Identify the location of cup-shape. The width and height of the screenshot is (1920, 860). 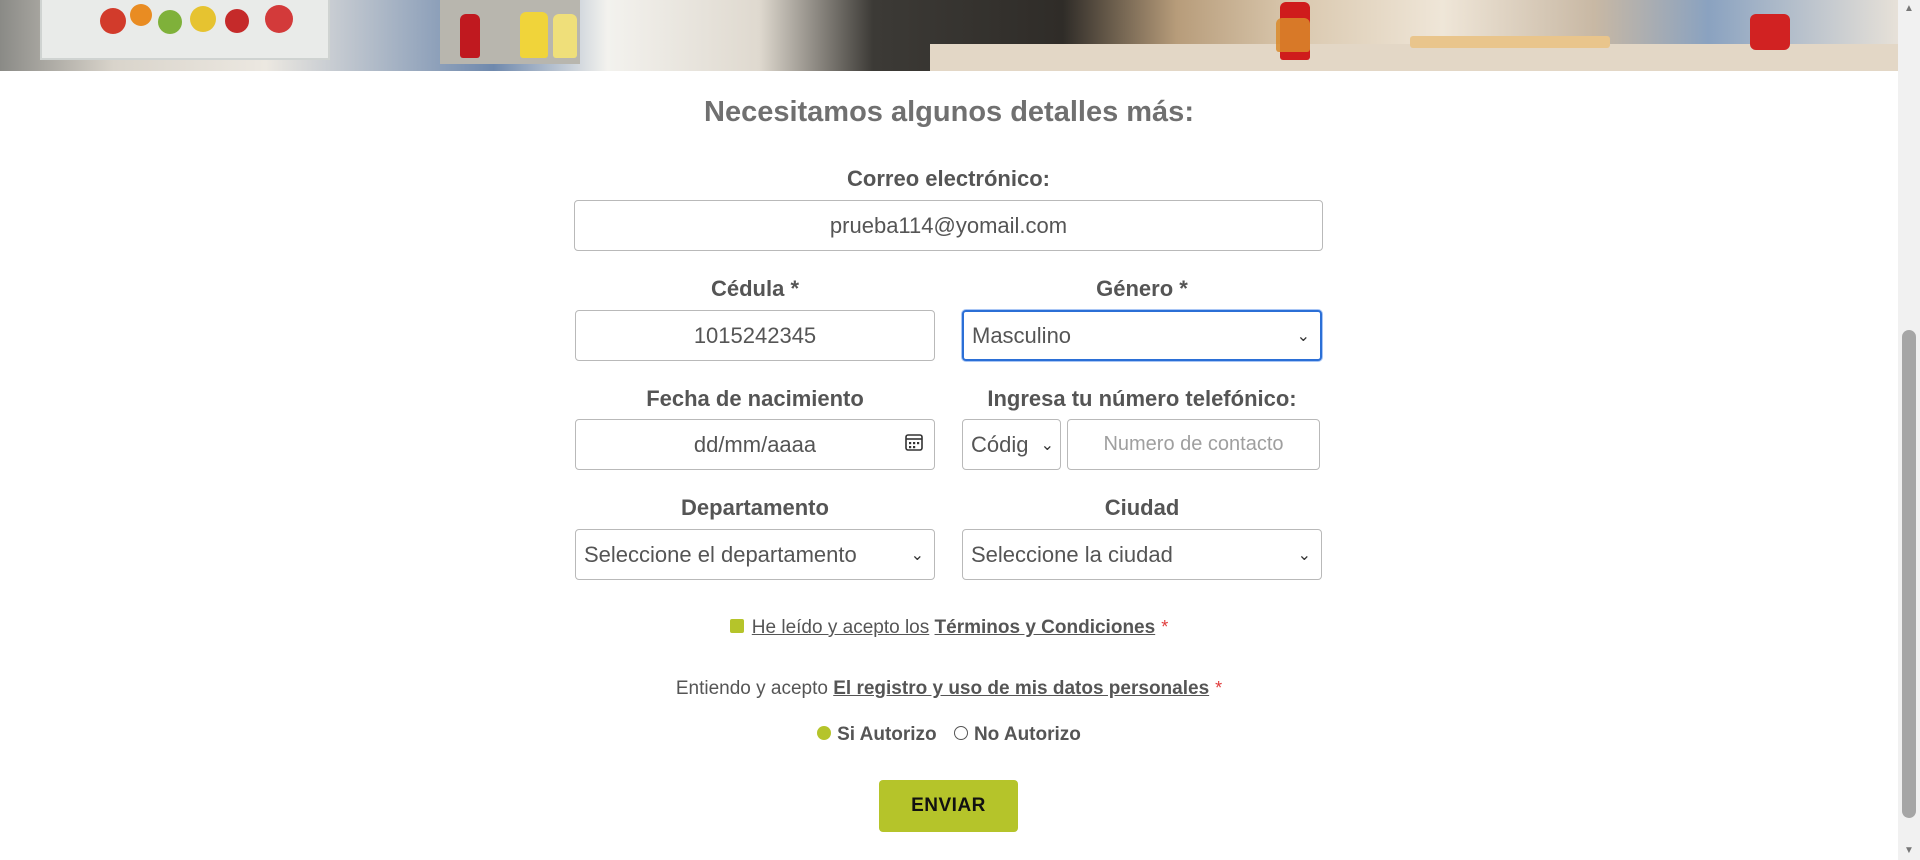
(1770, 32).